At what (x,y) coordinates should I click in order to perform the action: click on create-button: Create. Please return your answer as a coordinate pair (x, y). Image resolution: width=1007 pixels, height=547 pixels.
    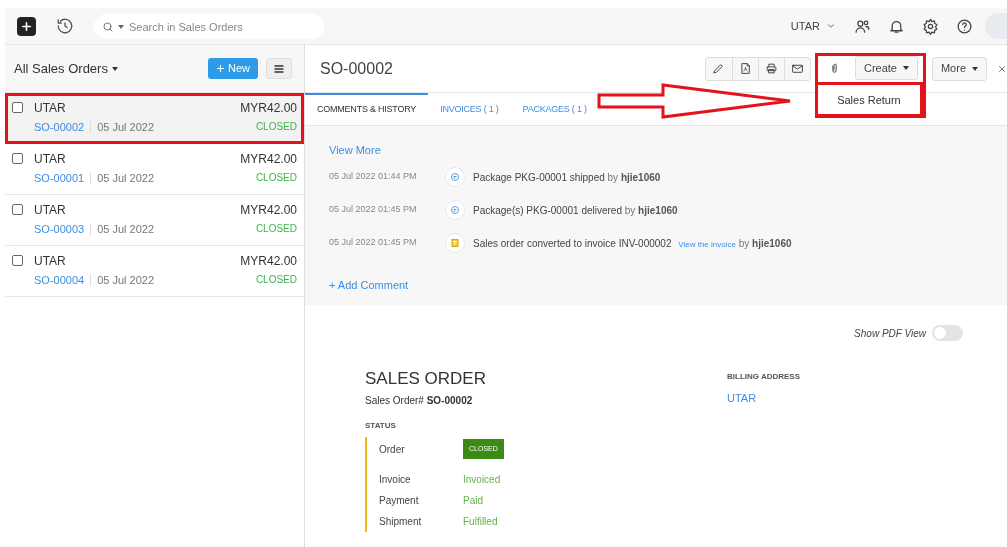
    Looking at the image, I should click on (886, 68).